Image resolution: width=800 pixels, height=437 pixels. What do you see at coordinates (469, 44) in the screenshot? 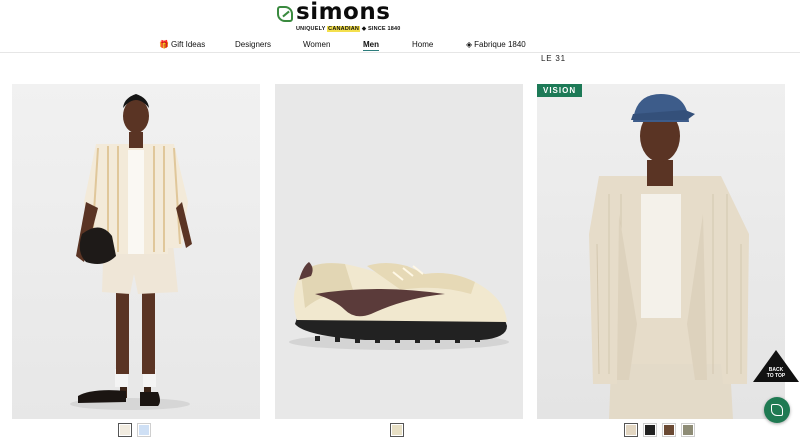
I see `leaf-icon: ◈` at bounding box center [469, 44].